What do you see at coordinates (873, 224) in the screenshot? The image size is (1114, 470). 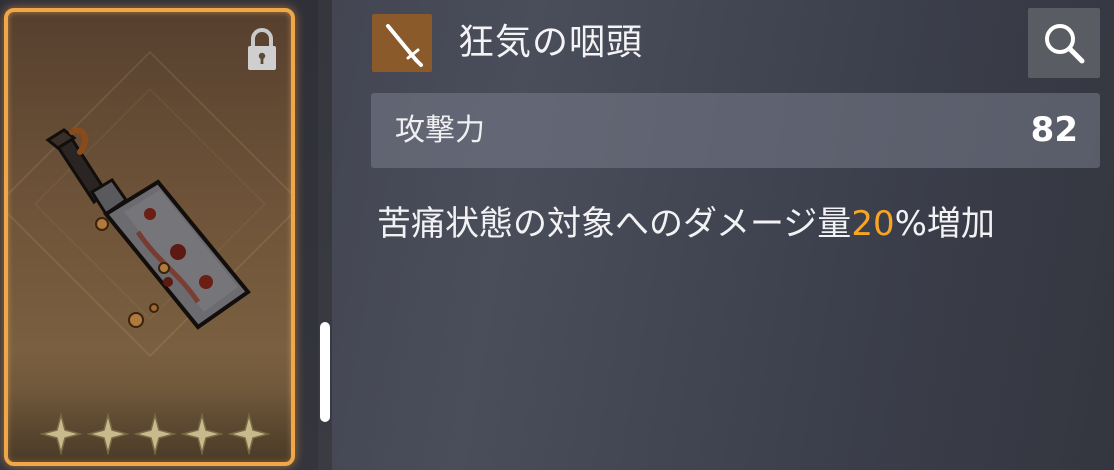 I see `effect-highlight-value: 20` at bounding box center [873, 224].